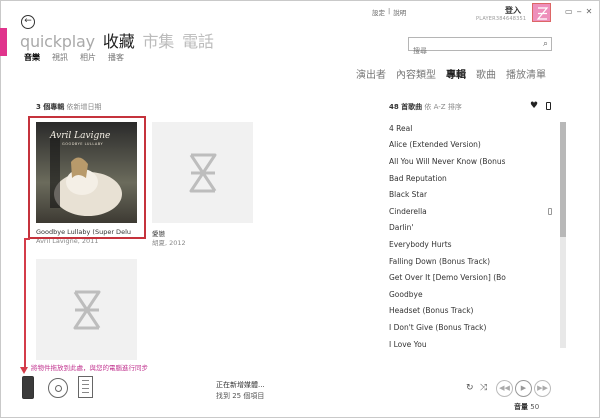 Image resolution: width=600 pixels, height=418 pixels. Describe the element at coordinates (50, 107) in the screenshot. I see `albums-count: 3 個專輯` at that location.